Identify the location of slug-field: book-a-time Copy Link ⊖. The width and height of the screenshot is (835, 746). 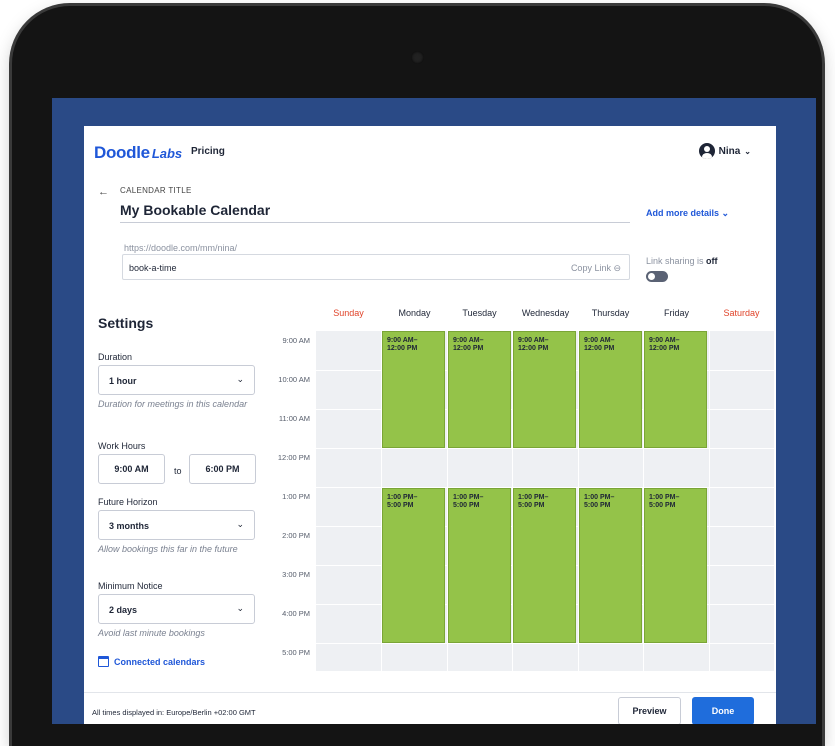
(376, 267).